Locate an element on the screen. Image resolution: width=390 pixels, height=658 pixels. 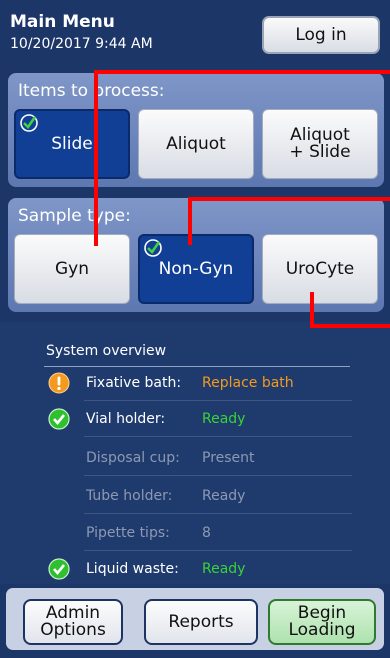
sample-gyn-button: Gyn is located at coordinates (72, 269).